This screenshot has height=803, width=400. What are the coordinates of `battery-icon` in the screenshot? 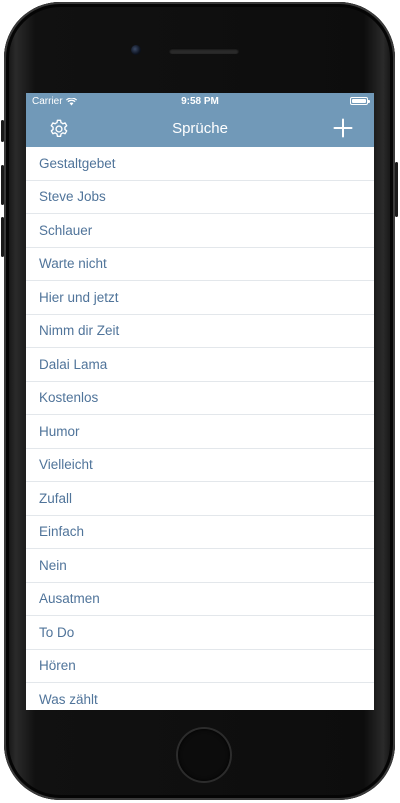 It's located at (360, 101).